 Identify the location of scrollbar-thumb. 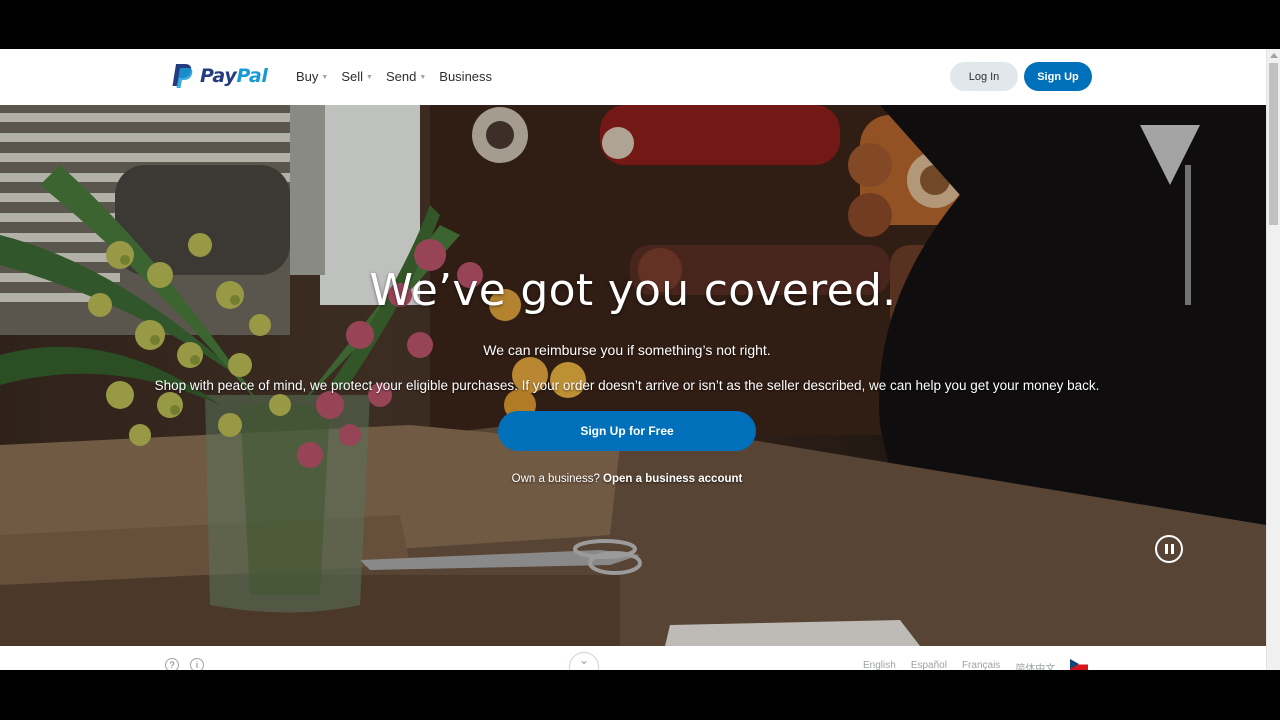
(1273, 144).